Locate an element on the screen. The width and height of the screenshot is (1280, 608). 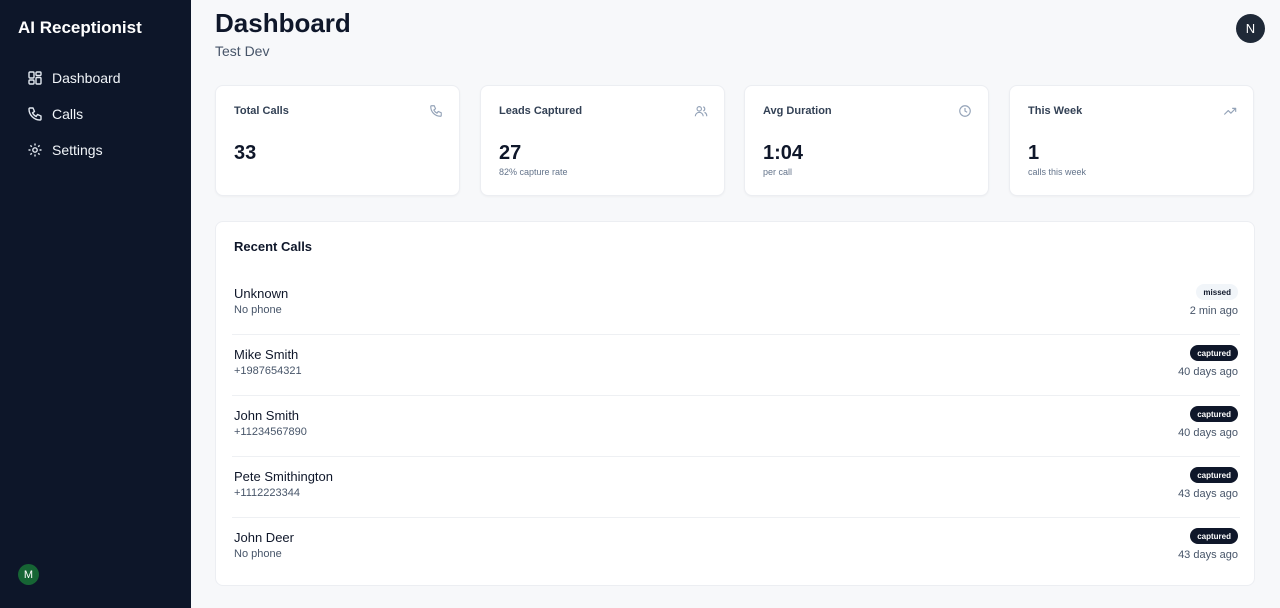
stat-card-leads-captured: Leads Captured 27 82% capture rate is located at coordinates (602, 140).